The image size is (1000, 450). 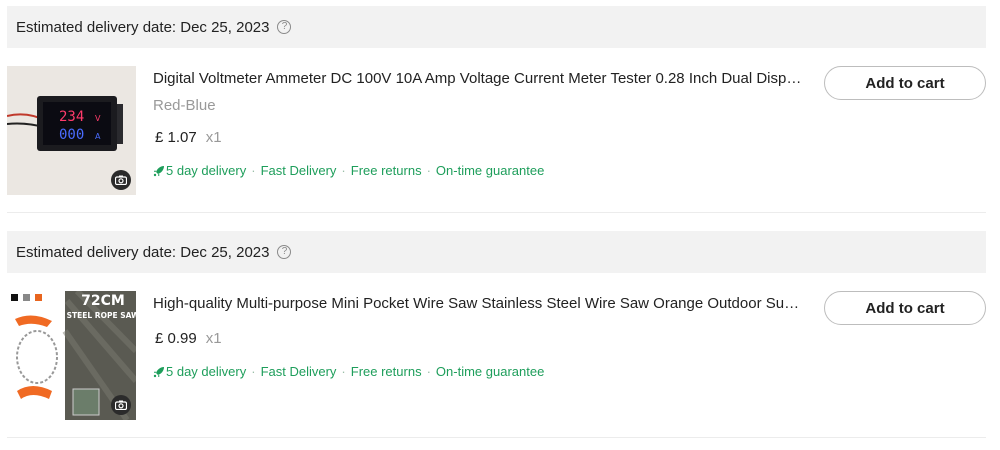 I want to click on image-caption-big: 72CM, so click(x=103, y=301).